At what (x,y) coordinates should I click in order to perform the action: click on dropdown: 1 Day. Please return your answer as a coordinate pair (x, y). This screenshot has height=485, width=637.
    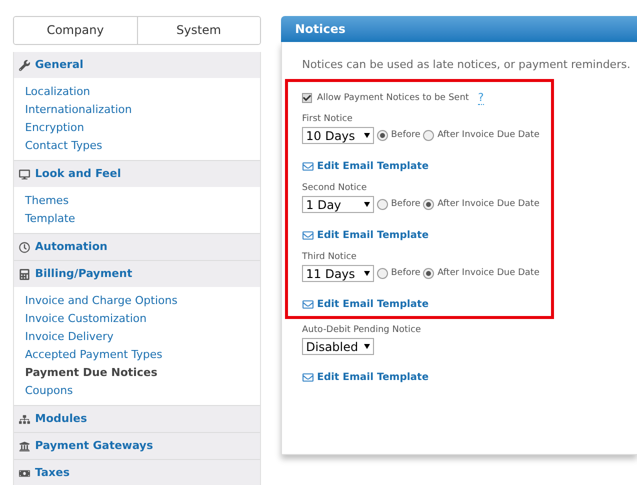
    Looking at the image, I should click on (338, 204).